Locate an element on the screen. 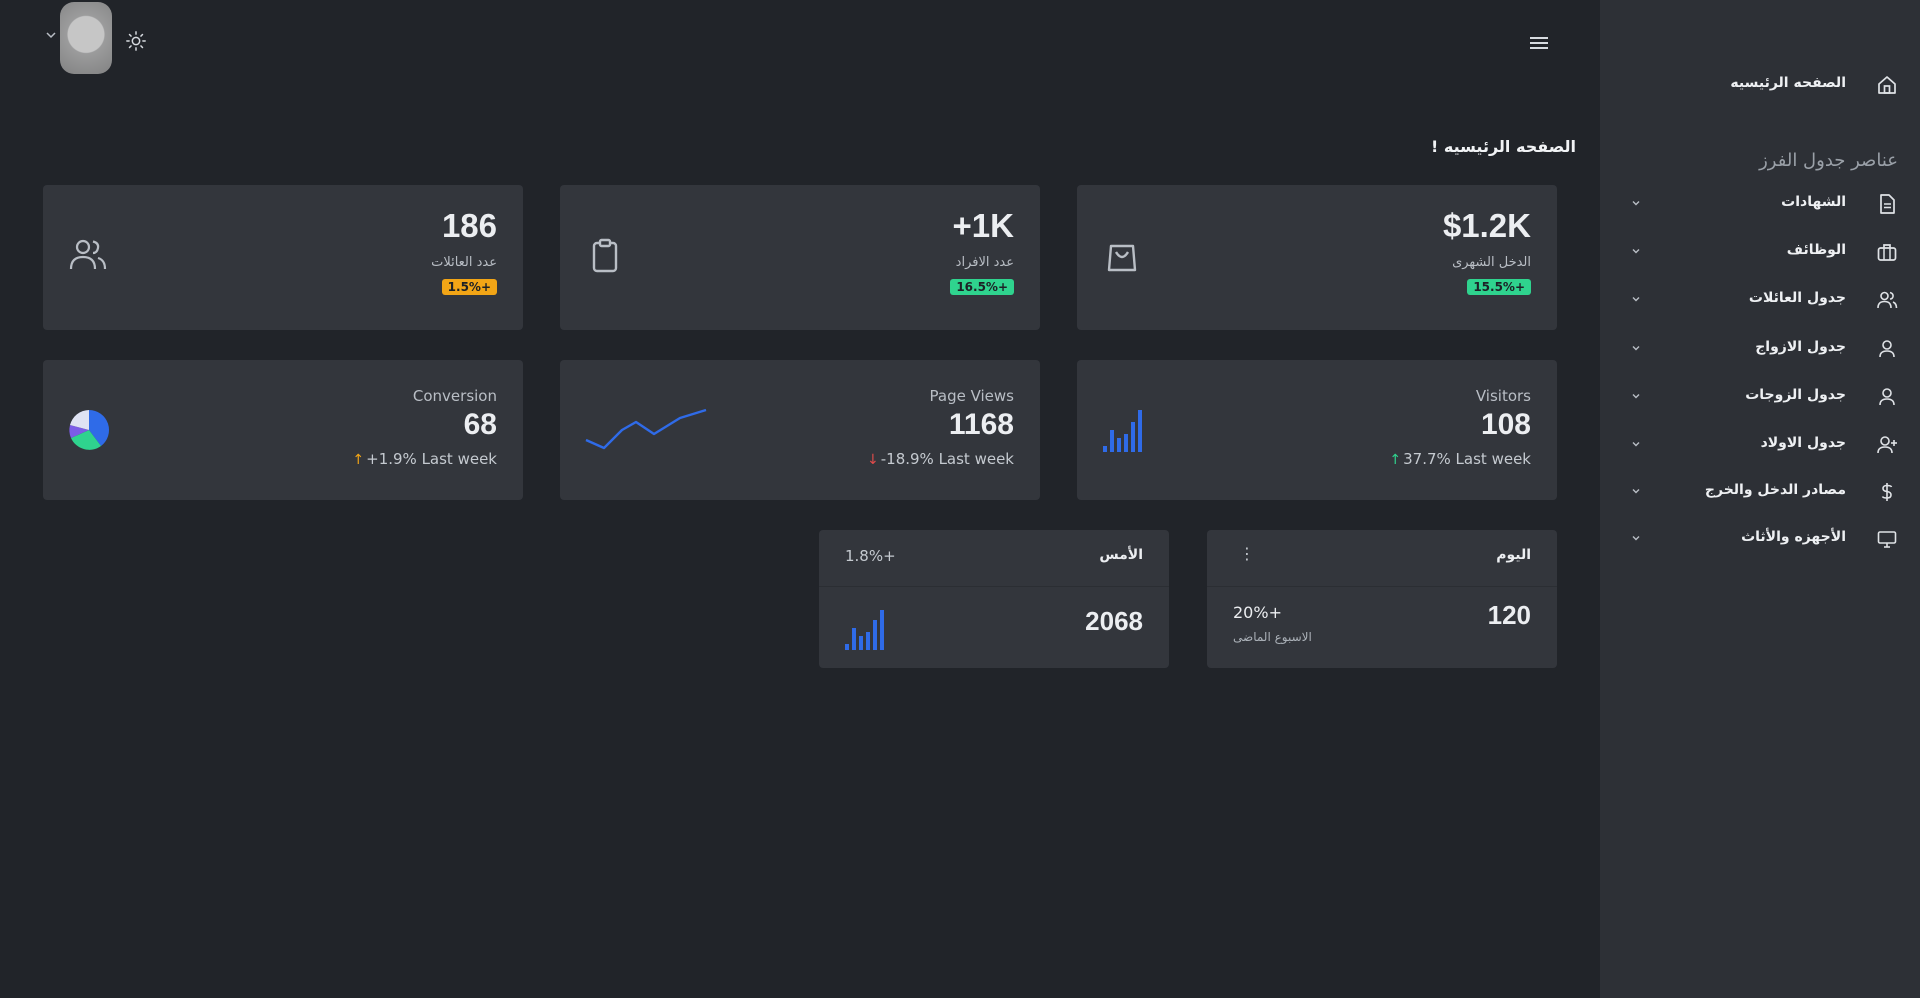 This screenshot has height=998, width=1920. stat-label: عدد العائلات is located at coordinates (464, 262).